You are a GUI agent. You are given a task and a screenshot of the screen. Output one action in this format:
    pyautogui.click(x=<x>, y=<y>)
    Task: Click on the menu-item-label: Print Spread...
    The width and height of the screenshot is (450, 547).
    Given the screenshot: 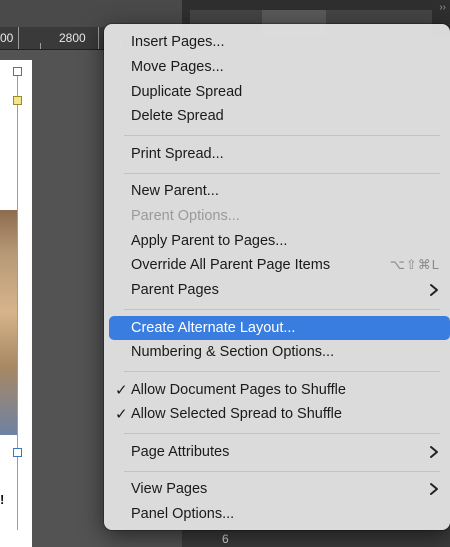 What is the action you would take?
    pyautogui.click(x=177, y=153)
    